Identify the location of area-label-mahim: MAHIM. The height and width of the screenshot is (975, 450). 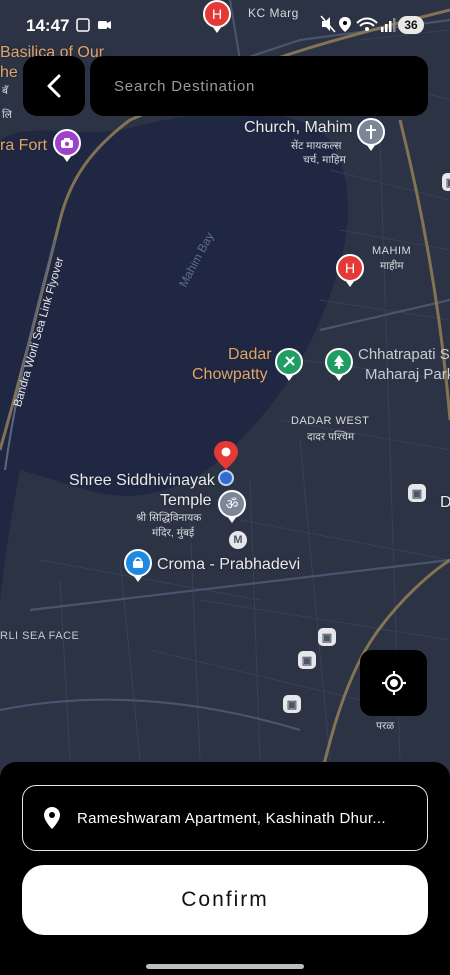
(392, 251).